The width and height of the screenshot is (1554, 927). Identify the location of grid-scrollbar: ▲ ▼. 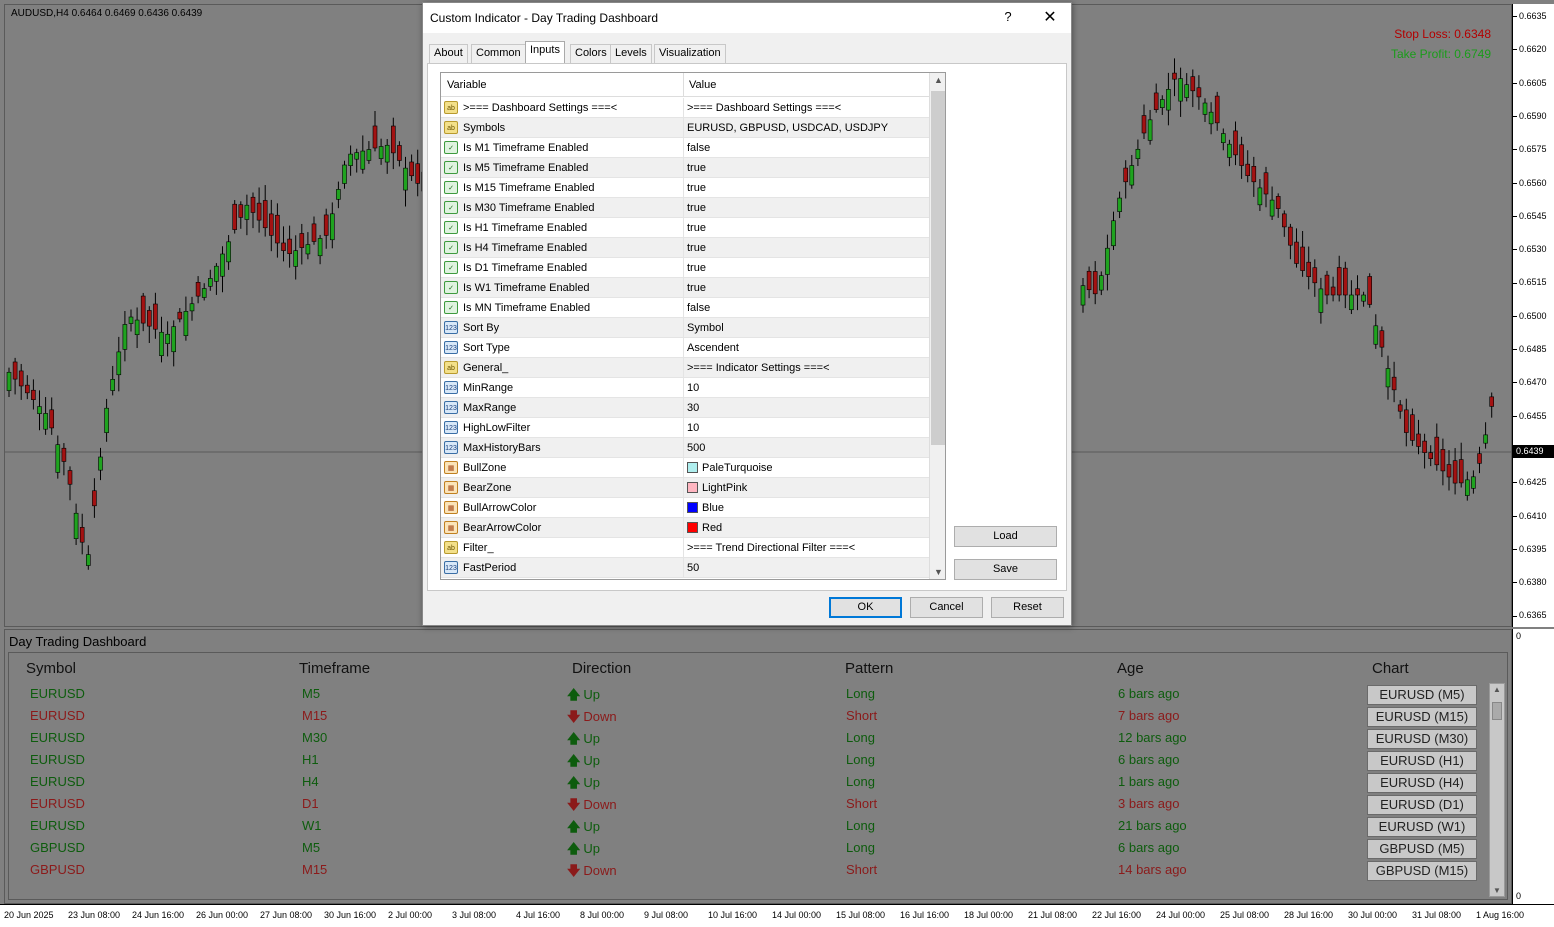
(937, 326).